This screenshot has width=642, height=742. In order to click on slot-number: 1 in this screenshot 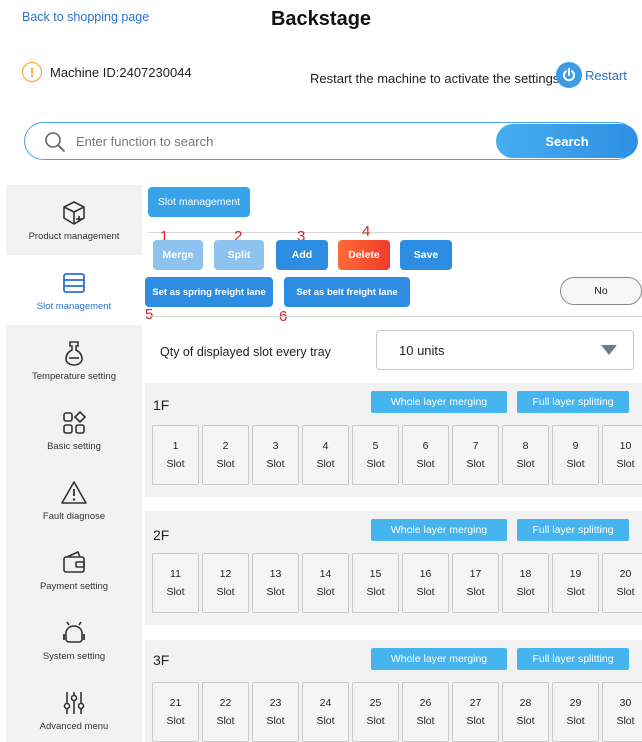, I will do `click(175, 446)`.